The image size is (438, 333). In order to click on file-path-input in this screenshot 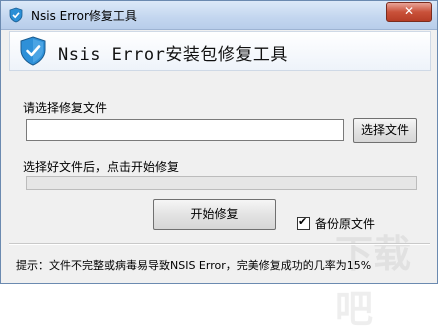, I will do `click(185, 130)`.